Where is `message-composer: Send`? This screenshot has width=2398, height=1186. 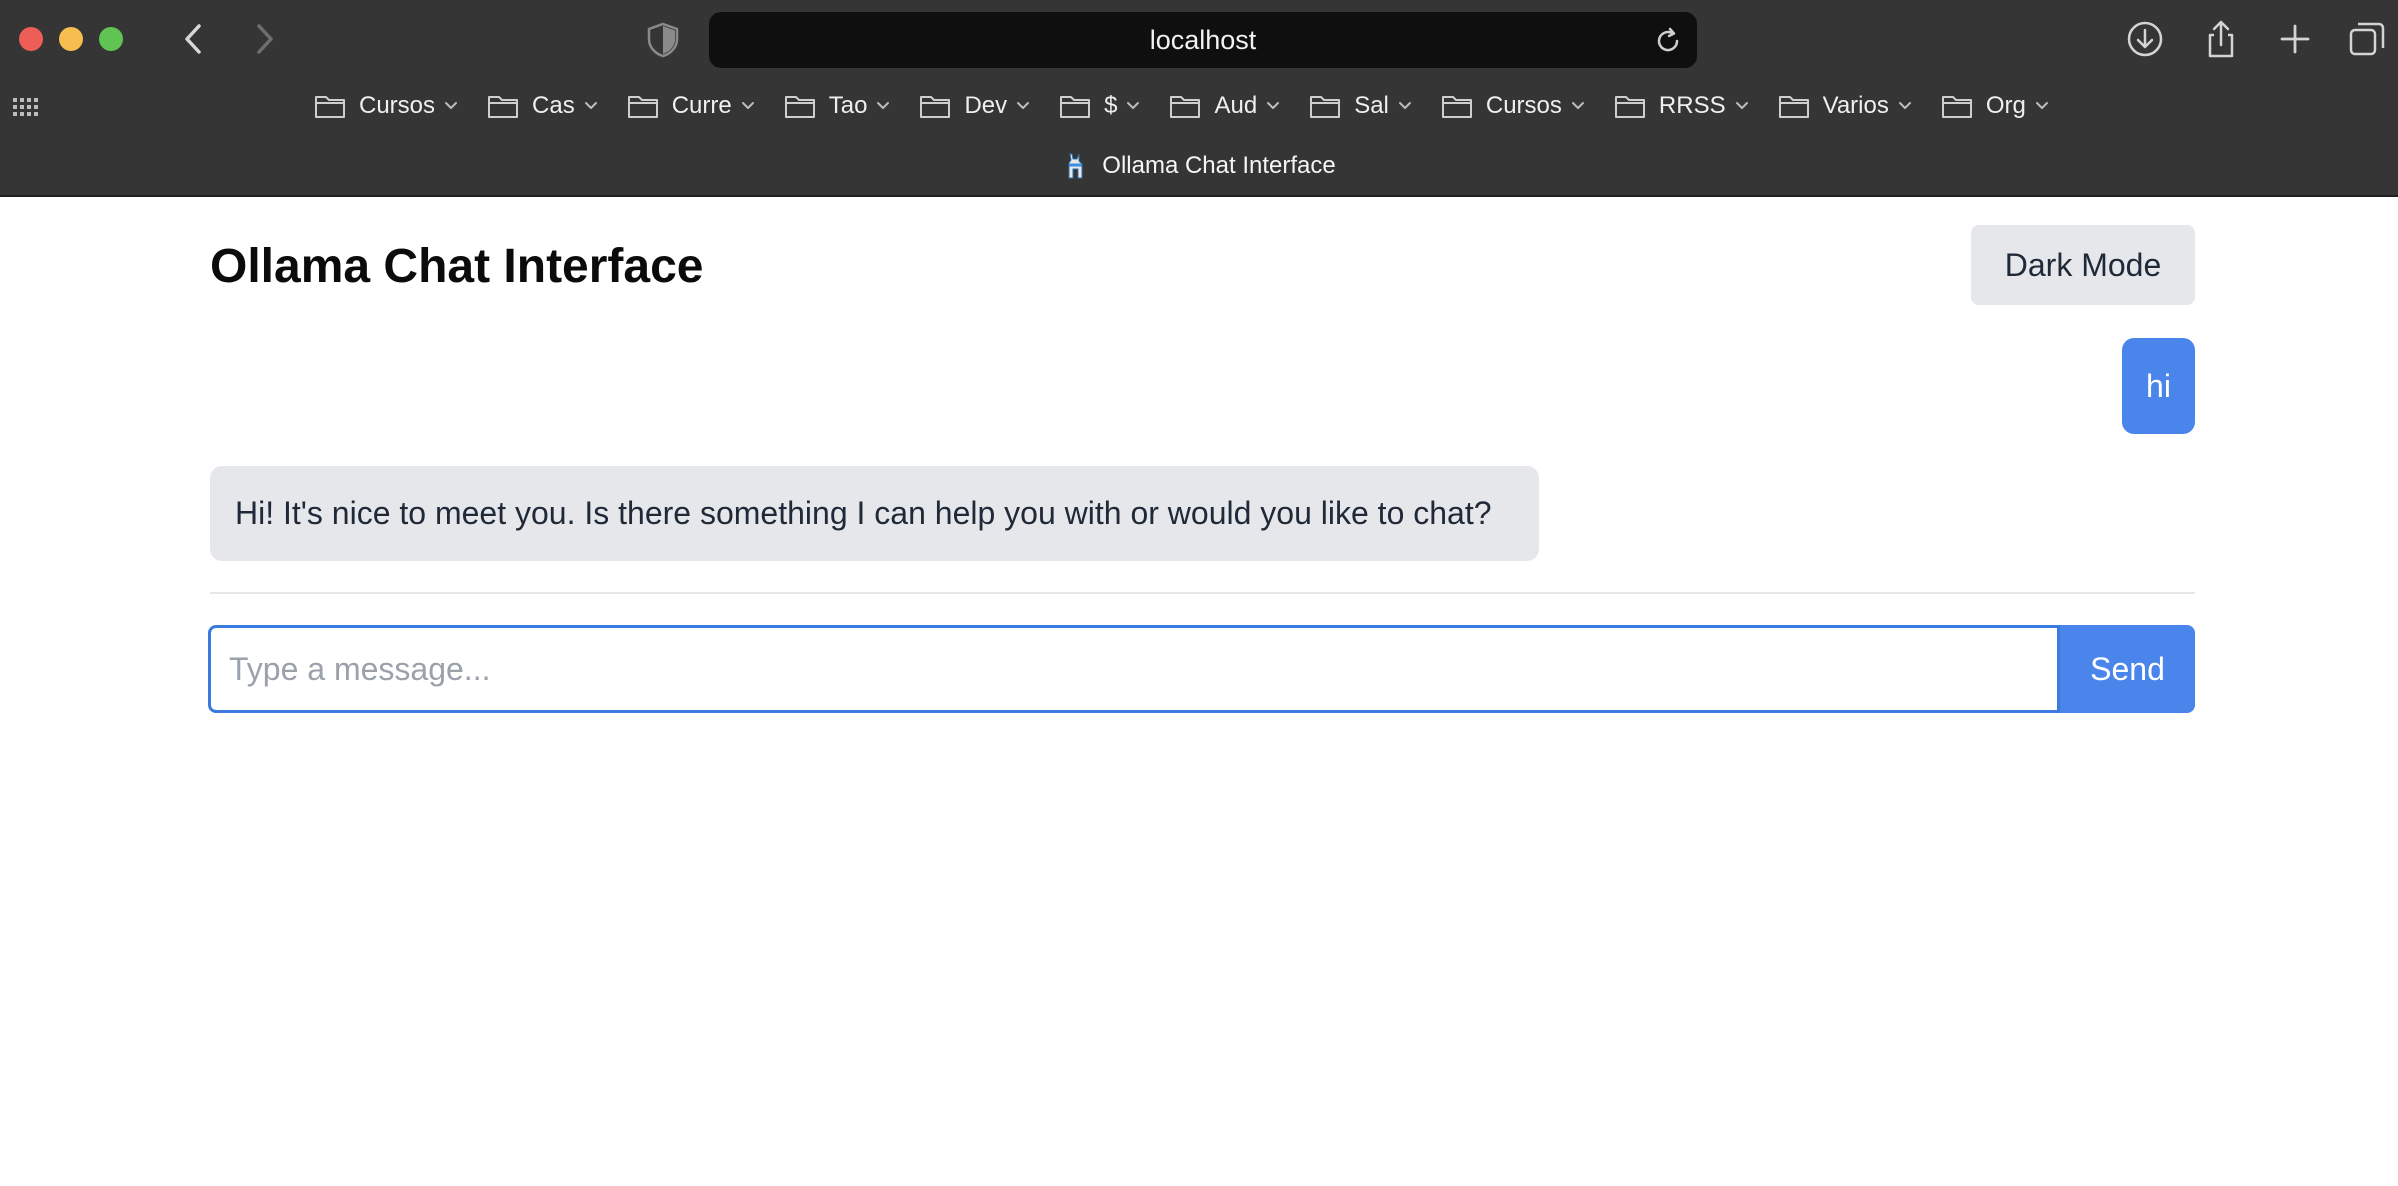
message-composer: Send is located at coordinates (1201, 669).